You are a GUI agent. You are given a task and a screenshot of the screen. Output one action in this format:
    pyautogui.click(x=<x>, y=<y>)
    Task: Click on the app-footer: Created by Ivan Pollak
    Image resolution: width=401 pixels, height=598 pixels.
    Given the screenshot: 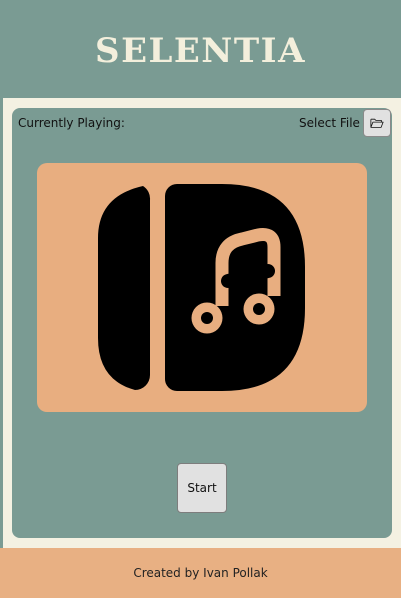 What is the action you would take?
    pyautogui.click(x=200, y=573)
    